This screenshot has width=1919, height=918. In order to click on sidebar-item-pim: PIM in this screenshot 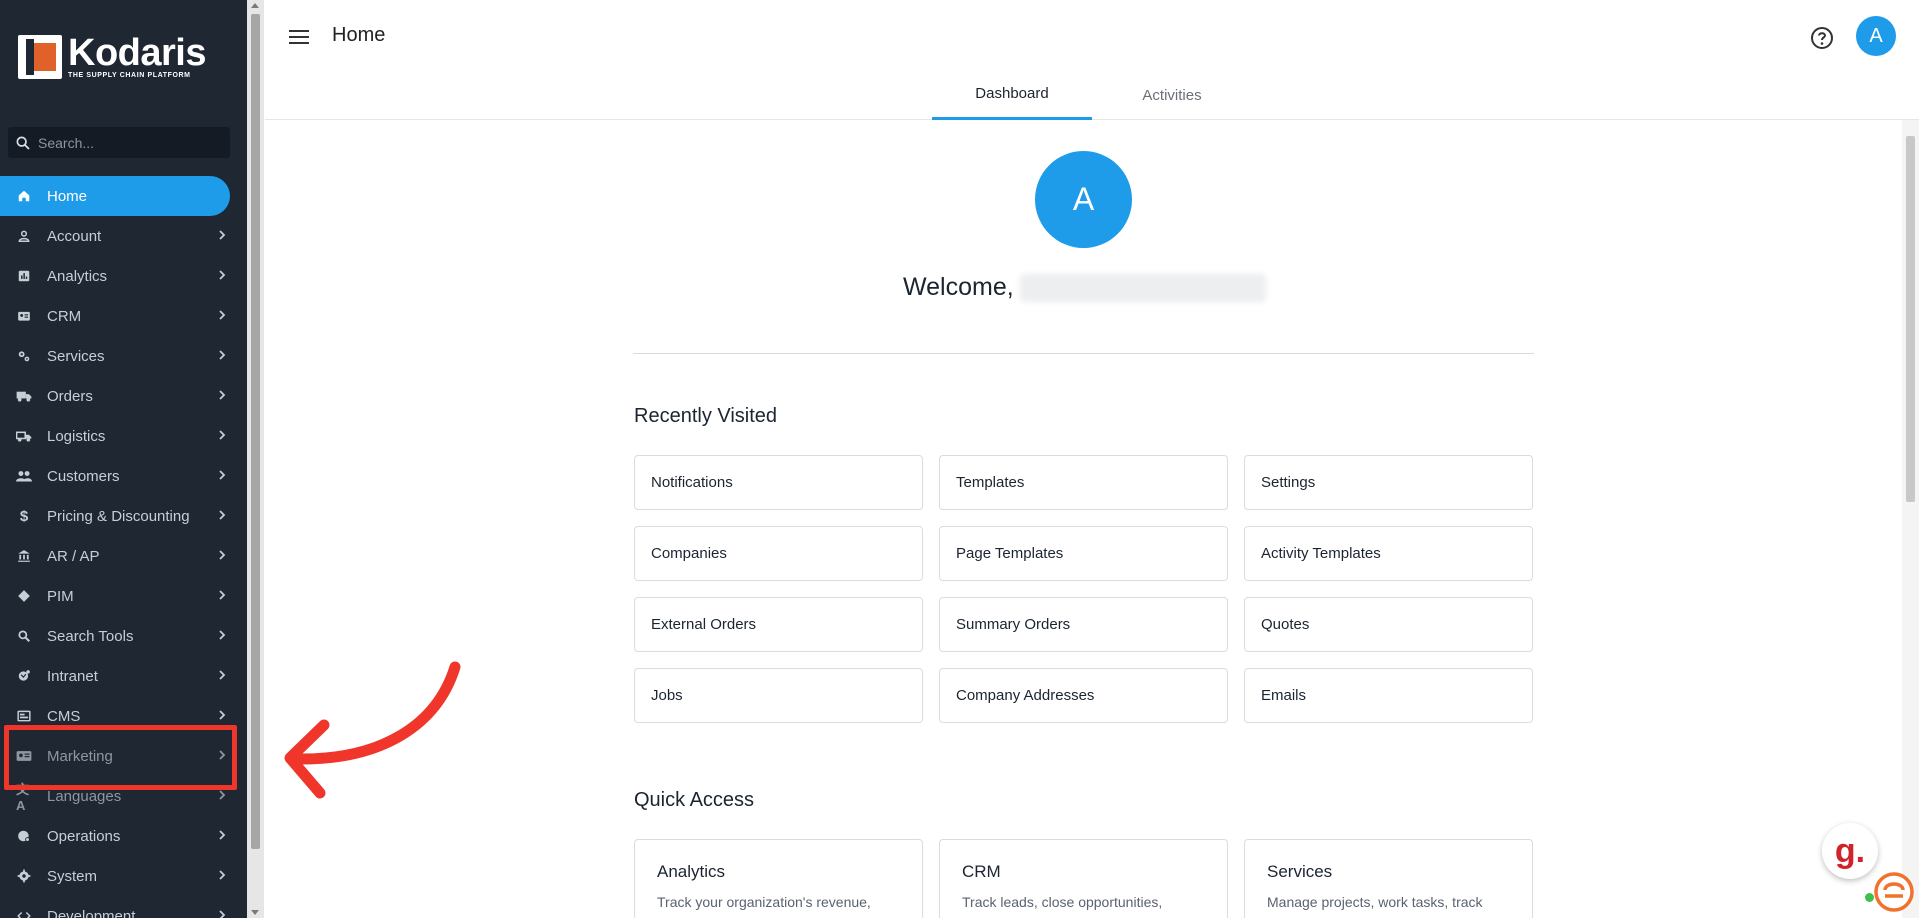, I will do `click(123, 596)`.